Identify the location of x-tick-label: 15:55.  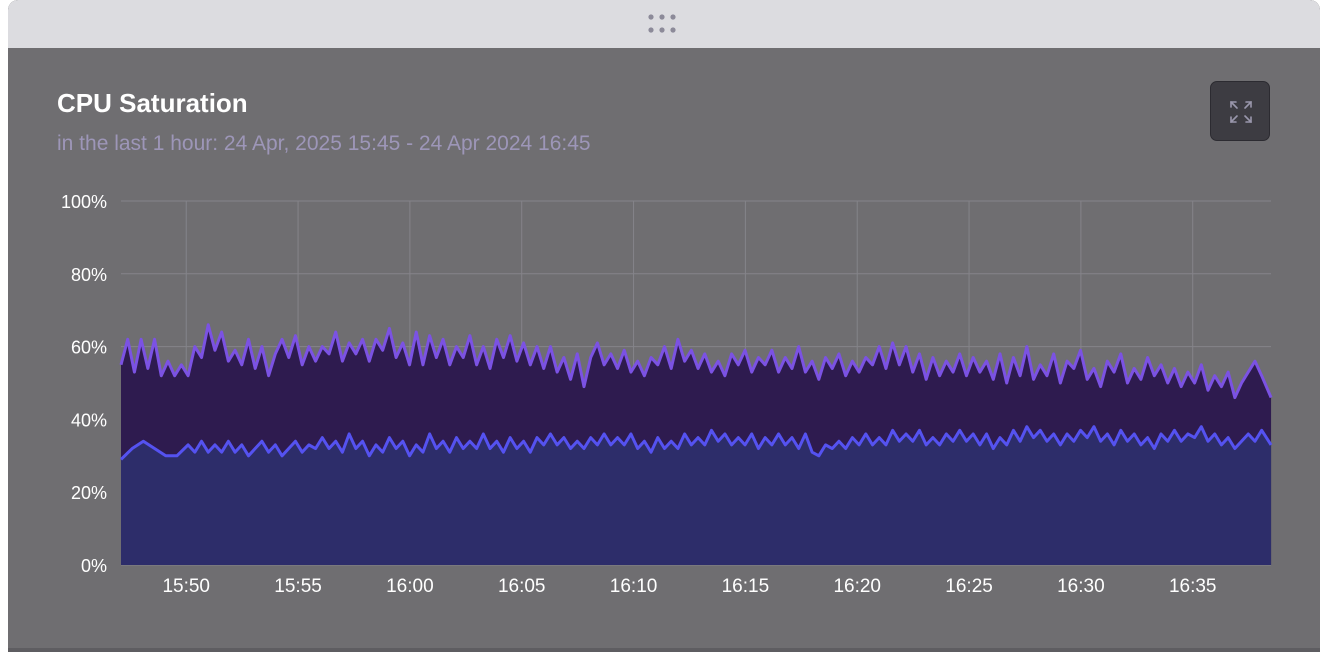
(298, 586).